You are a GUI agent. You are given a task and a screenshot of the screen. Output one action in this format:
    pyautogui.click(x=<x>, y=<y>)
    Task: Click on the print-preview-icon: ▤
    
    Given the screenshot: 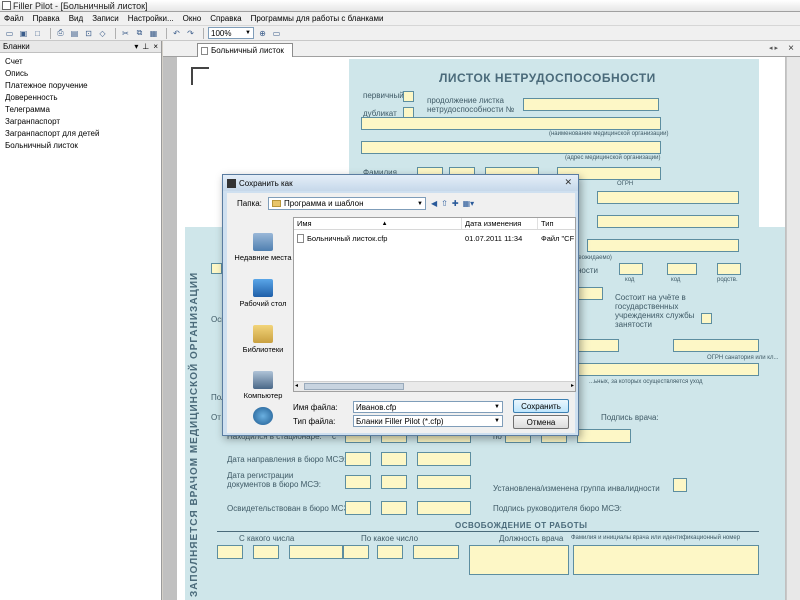 What is the action you would take?
    pyautogui.click(x=74, y=33)
    